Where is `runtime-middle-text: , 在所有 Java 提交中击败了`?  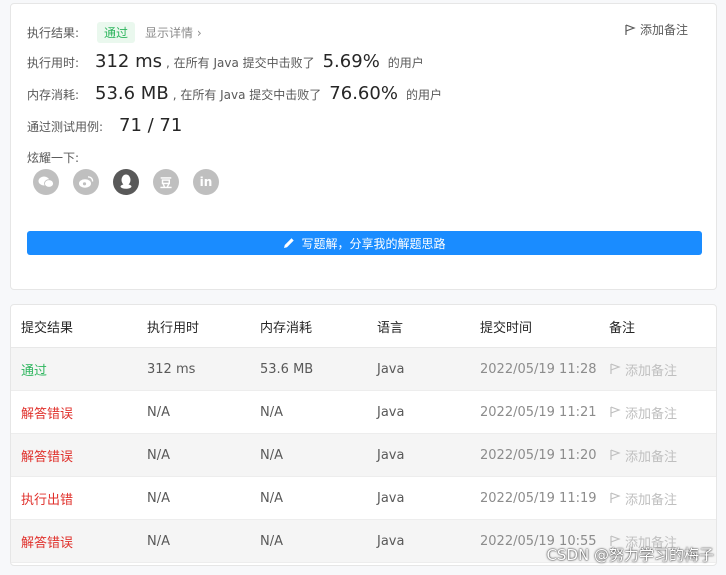
runtime-middle-text: , 在所有 Java 提交中击败了 is located at coordinates (240, 63).